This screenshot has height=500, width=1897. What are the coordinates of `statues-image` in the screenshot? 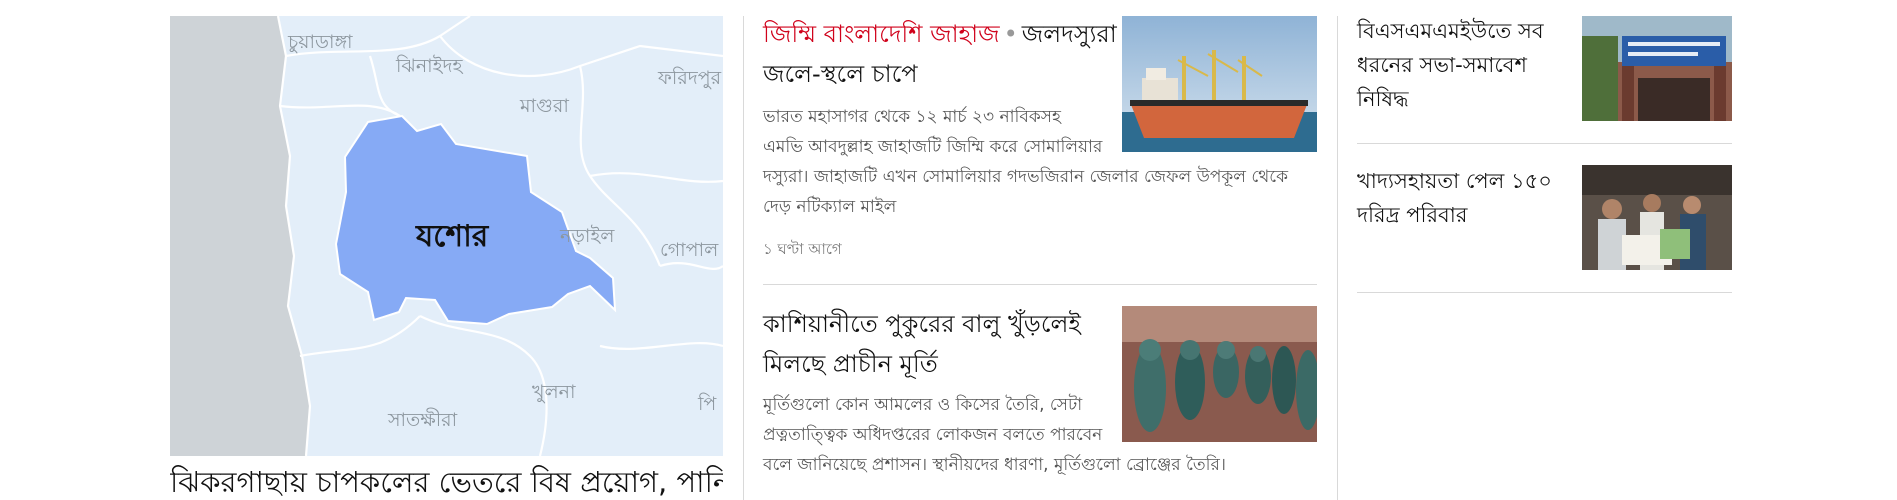 It's located at (1219, 374).